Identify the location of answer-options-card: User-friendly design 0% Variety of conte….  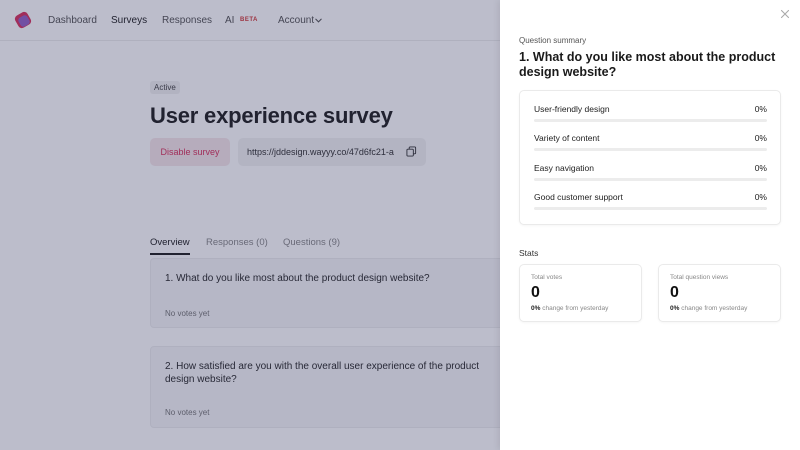
(650, 157).